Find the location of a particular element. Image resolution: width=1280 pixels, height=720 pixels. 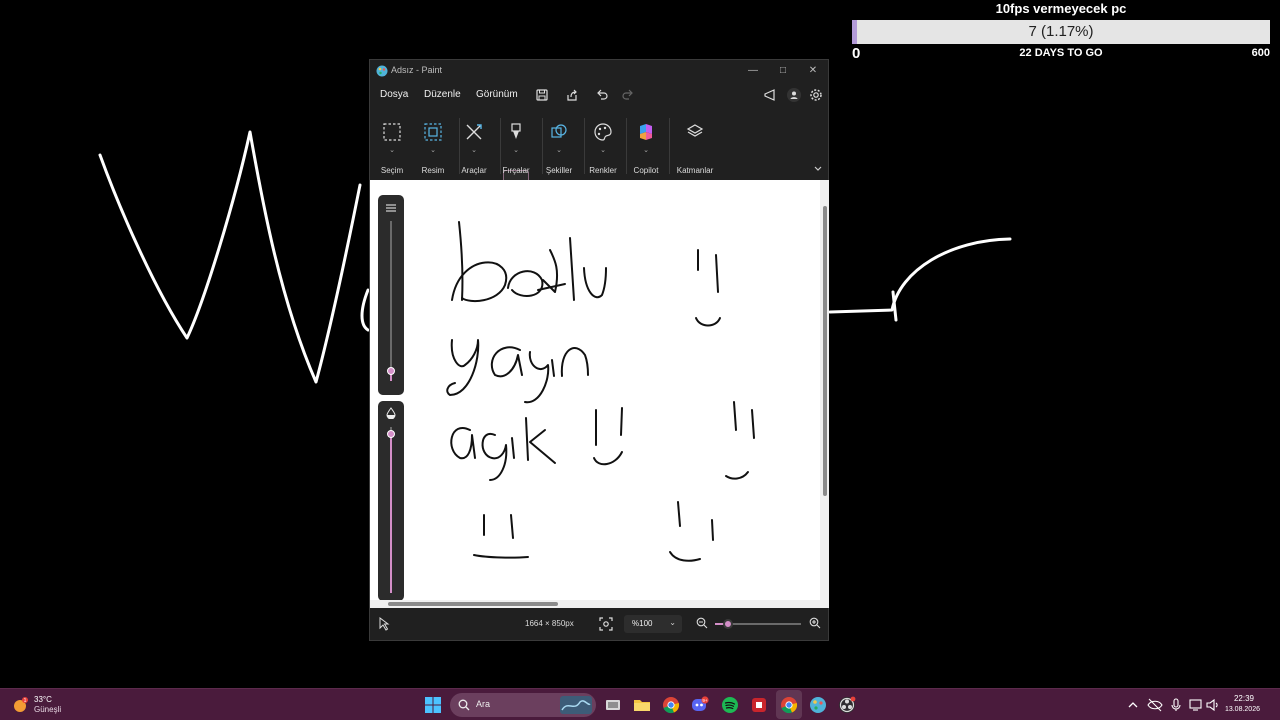

brush-size-icon is located at coordinates (391, 208).